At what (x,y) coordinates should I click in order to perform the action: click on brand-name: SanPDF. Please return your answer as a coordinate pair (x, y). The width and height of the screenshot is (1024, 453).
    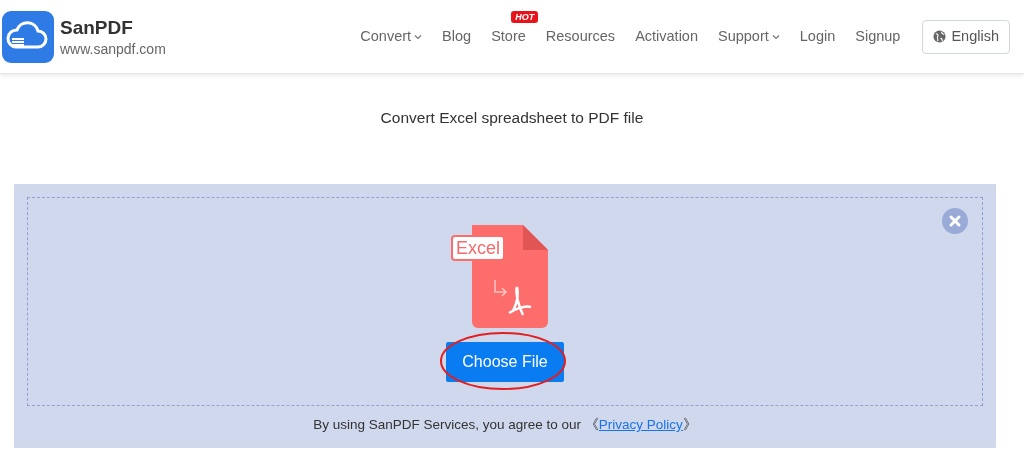
    Looking at the image, I should click on (97, 27).